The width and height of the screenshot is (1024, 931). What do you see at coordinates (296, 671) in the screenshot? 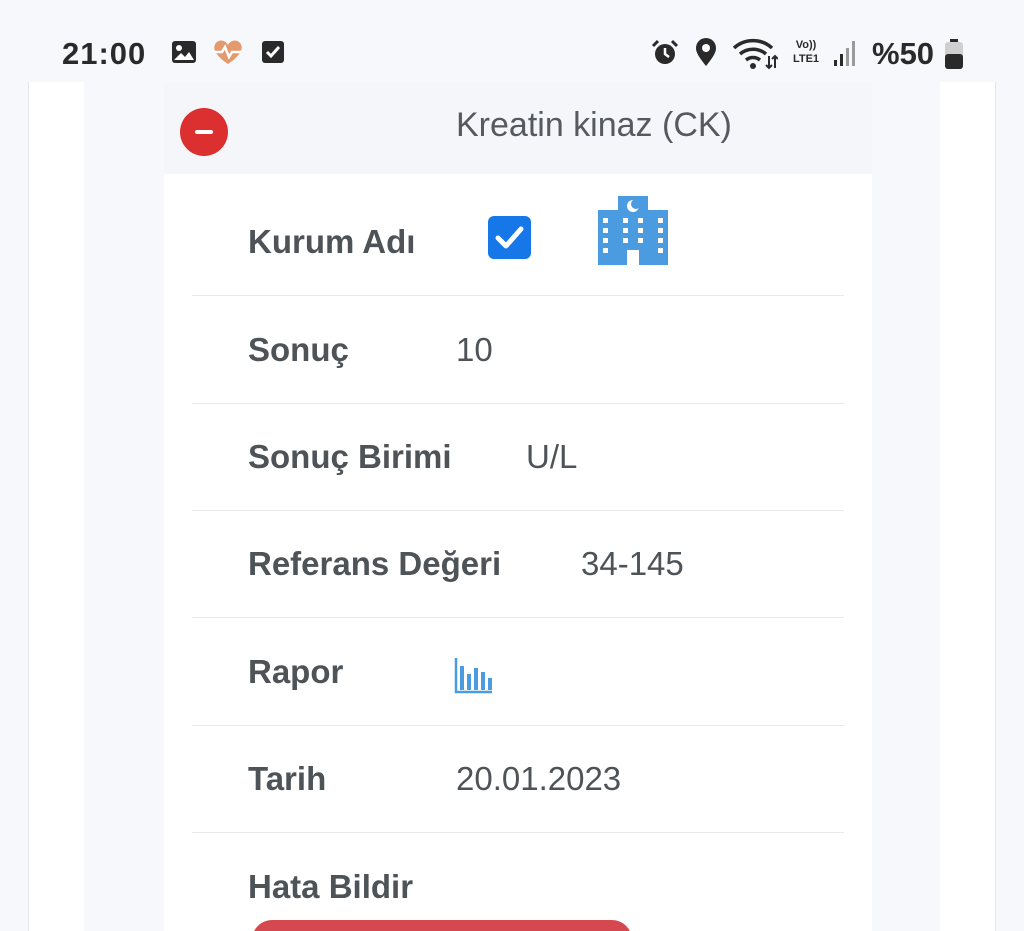
I see `row-label: Rapor` at bounding box center [296, 671].